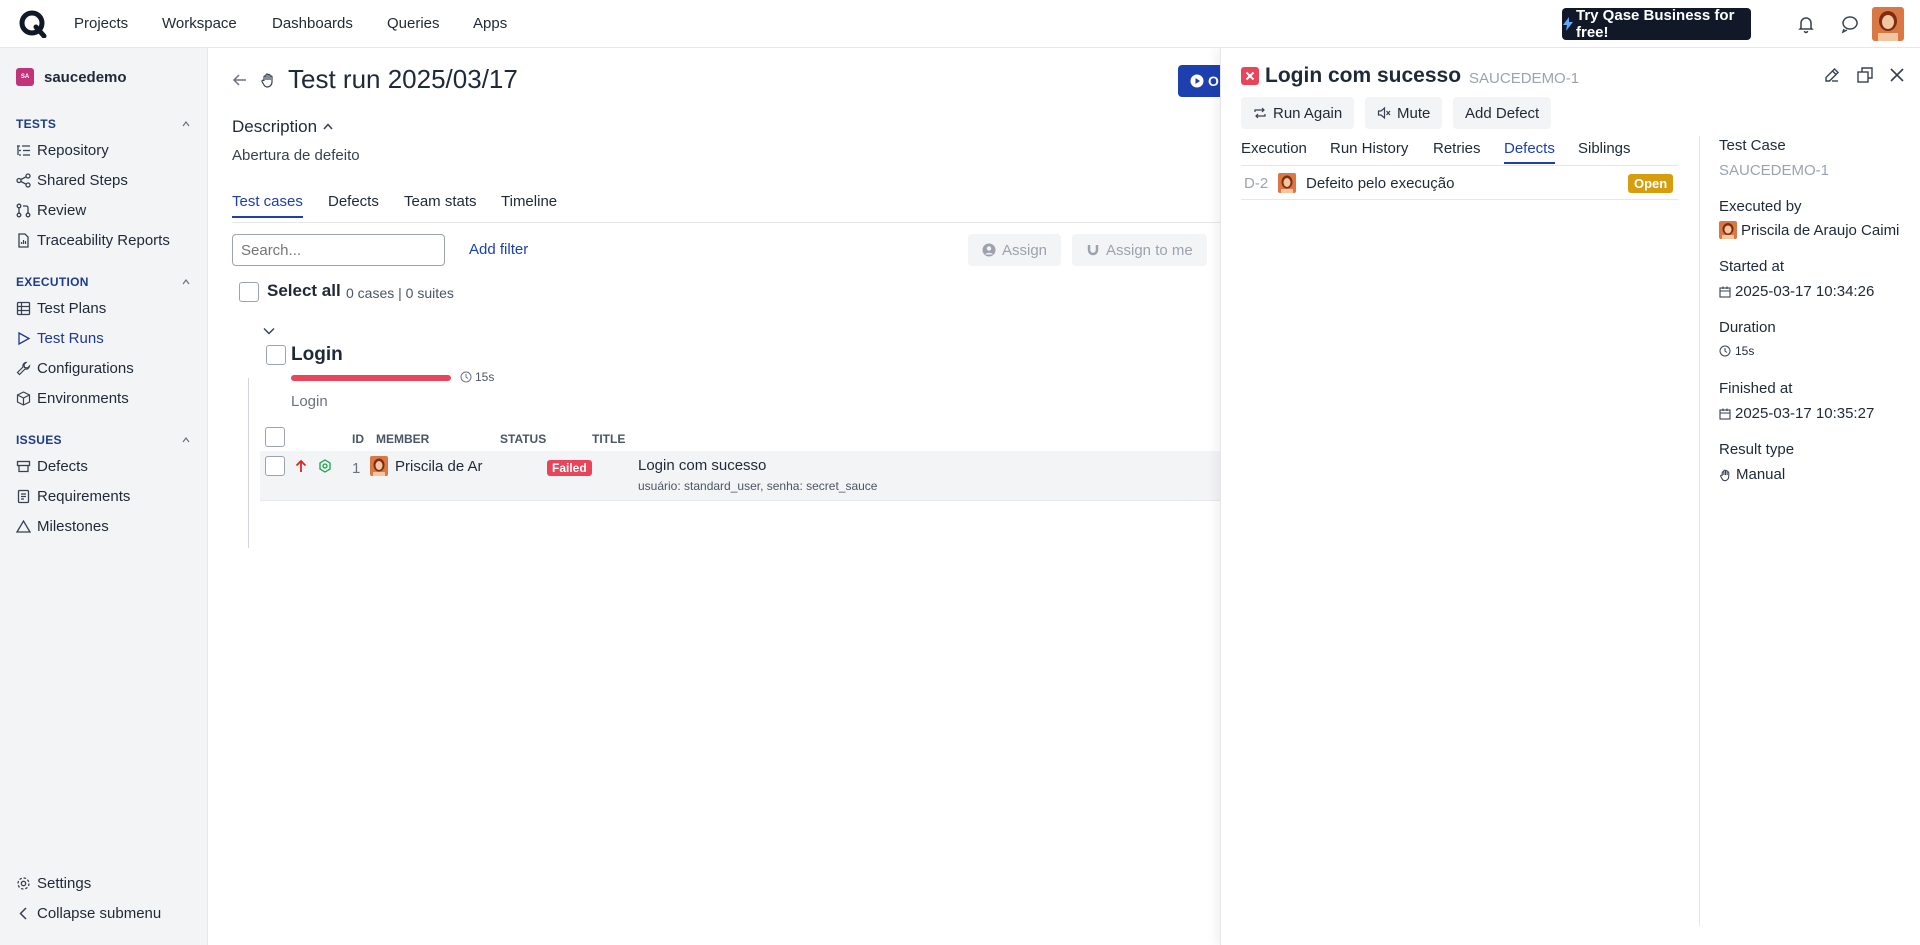  I want to click on qase-logo-icon, so click(33, 24).